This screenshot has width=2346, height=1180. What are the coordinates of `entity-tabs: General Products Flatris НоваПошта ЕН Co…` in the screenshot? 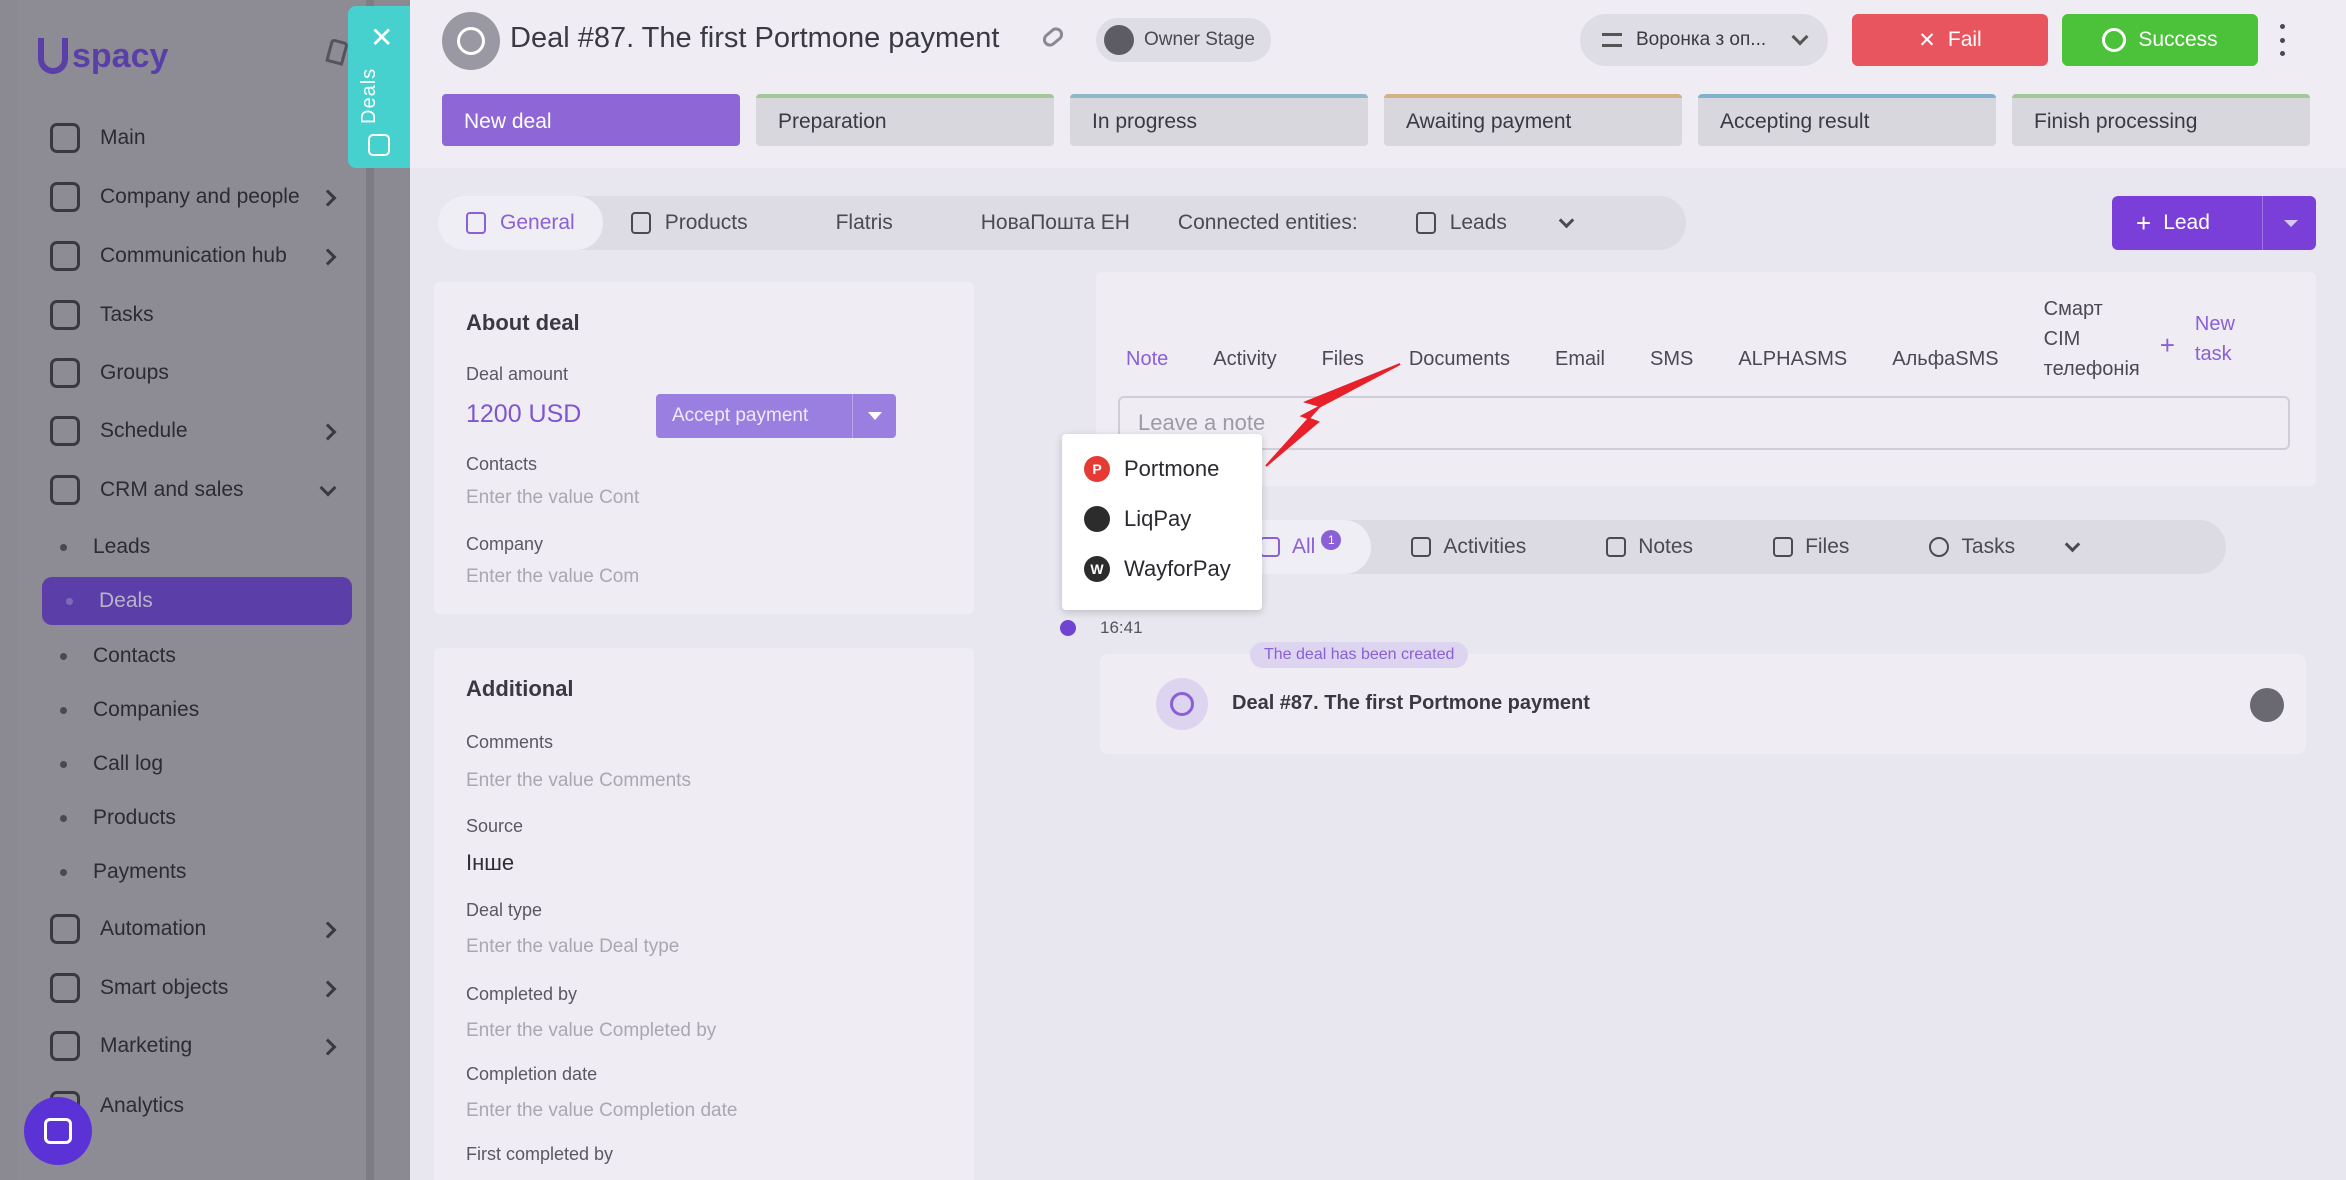 It's located at (1062, 223).